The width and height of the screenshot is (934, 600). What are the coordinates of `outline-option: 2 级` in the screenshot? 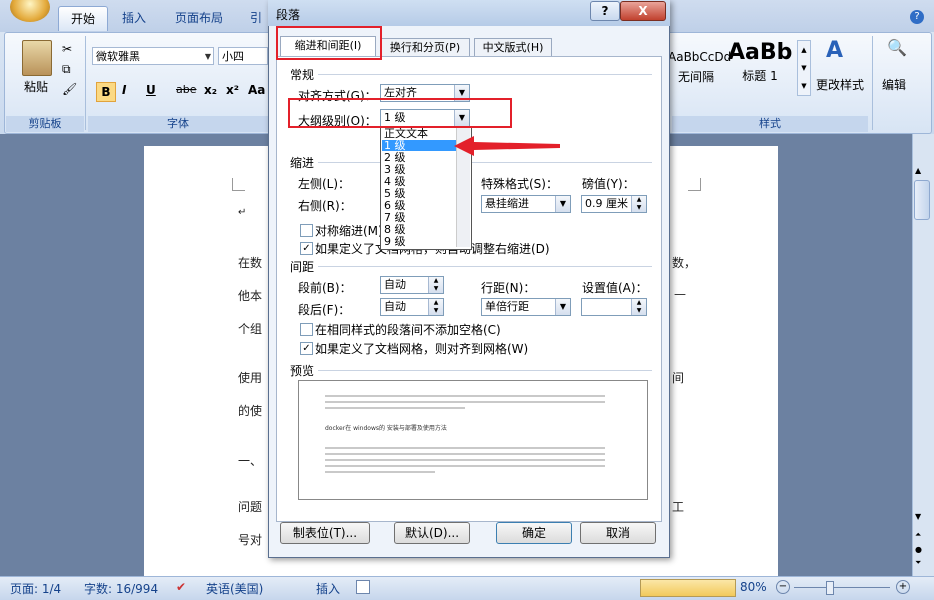 It's located at (419, 157).